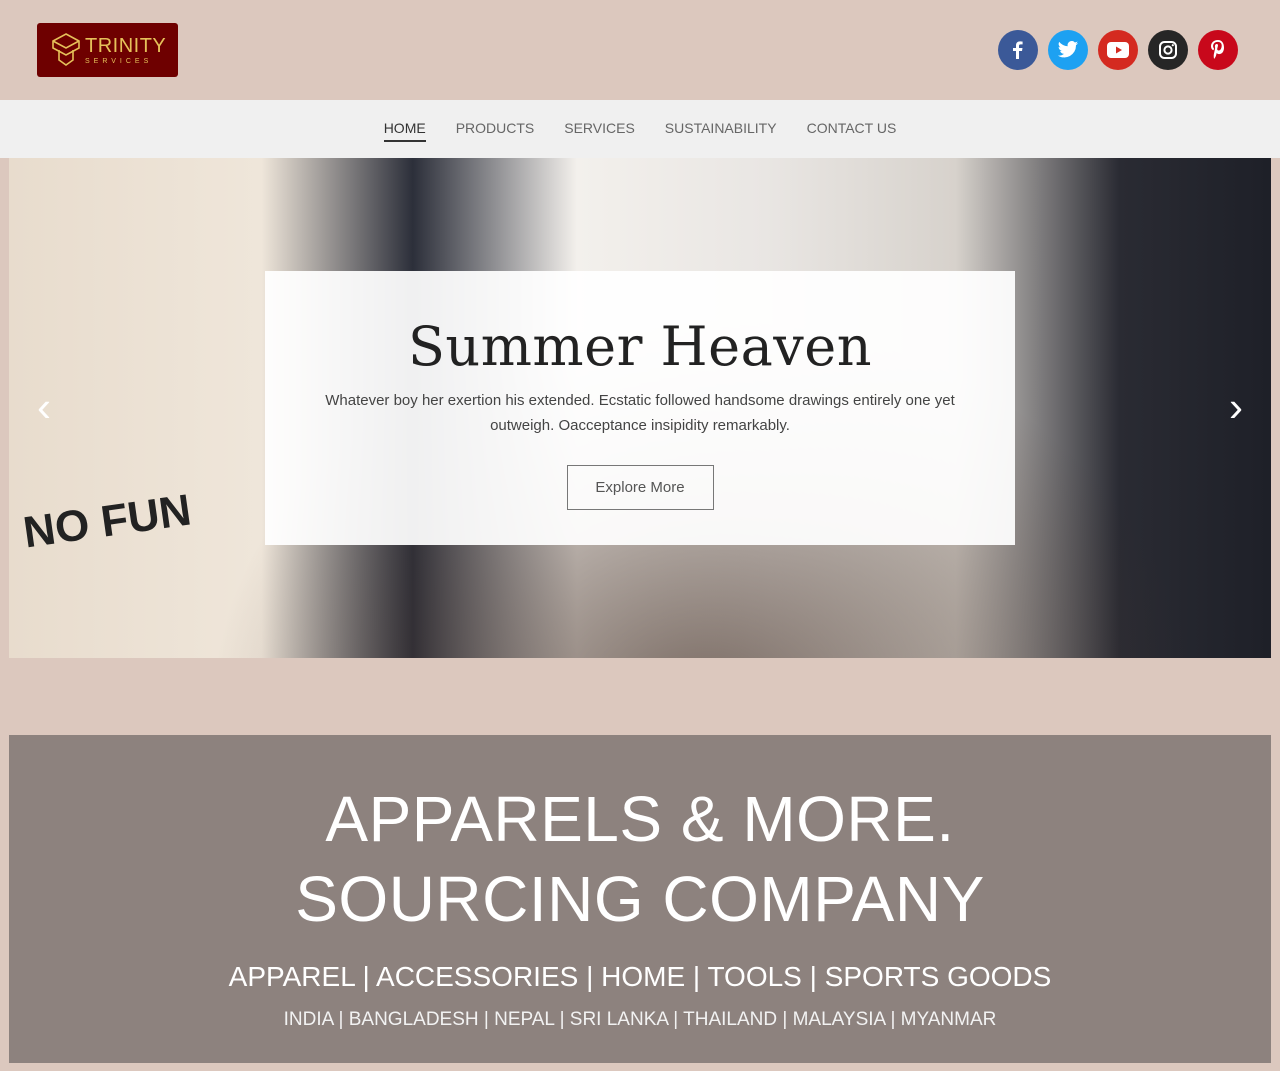 The image size is (1280, 1071). What do you see at coordinates (404, 129) in the screenshot?
I see `nav-home: HOME` at bounding box center [404, 129].